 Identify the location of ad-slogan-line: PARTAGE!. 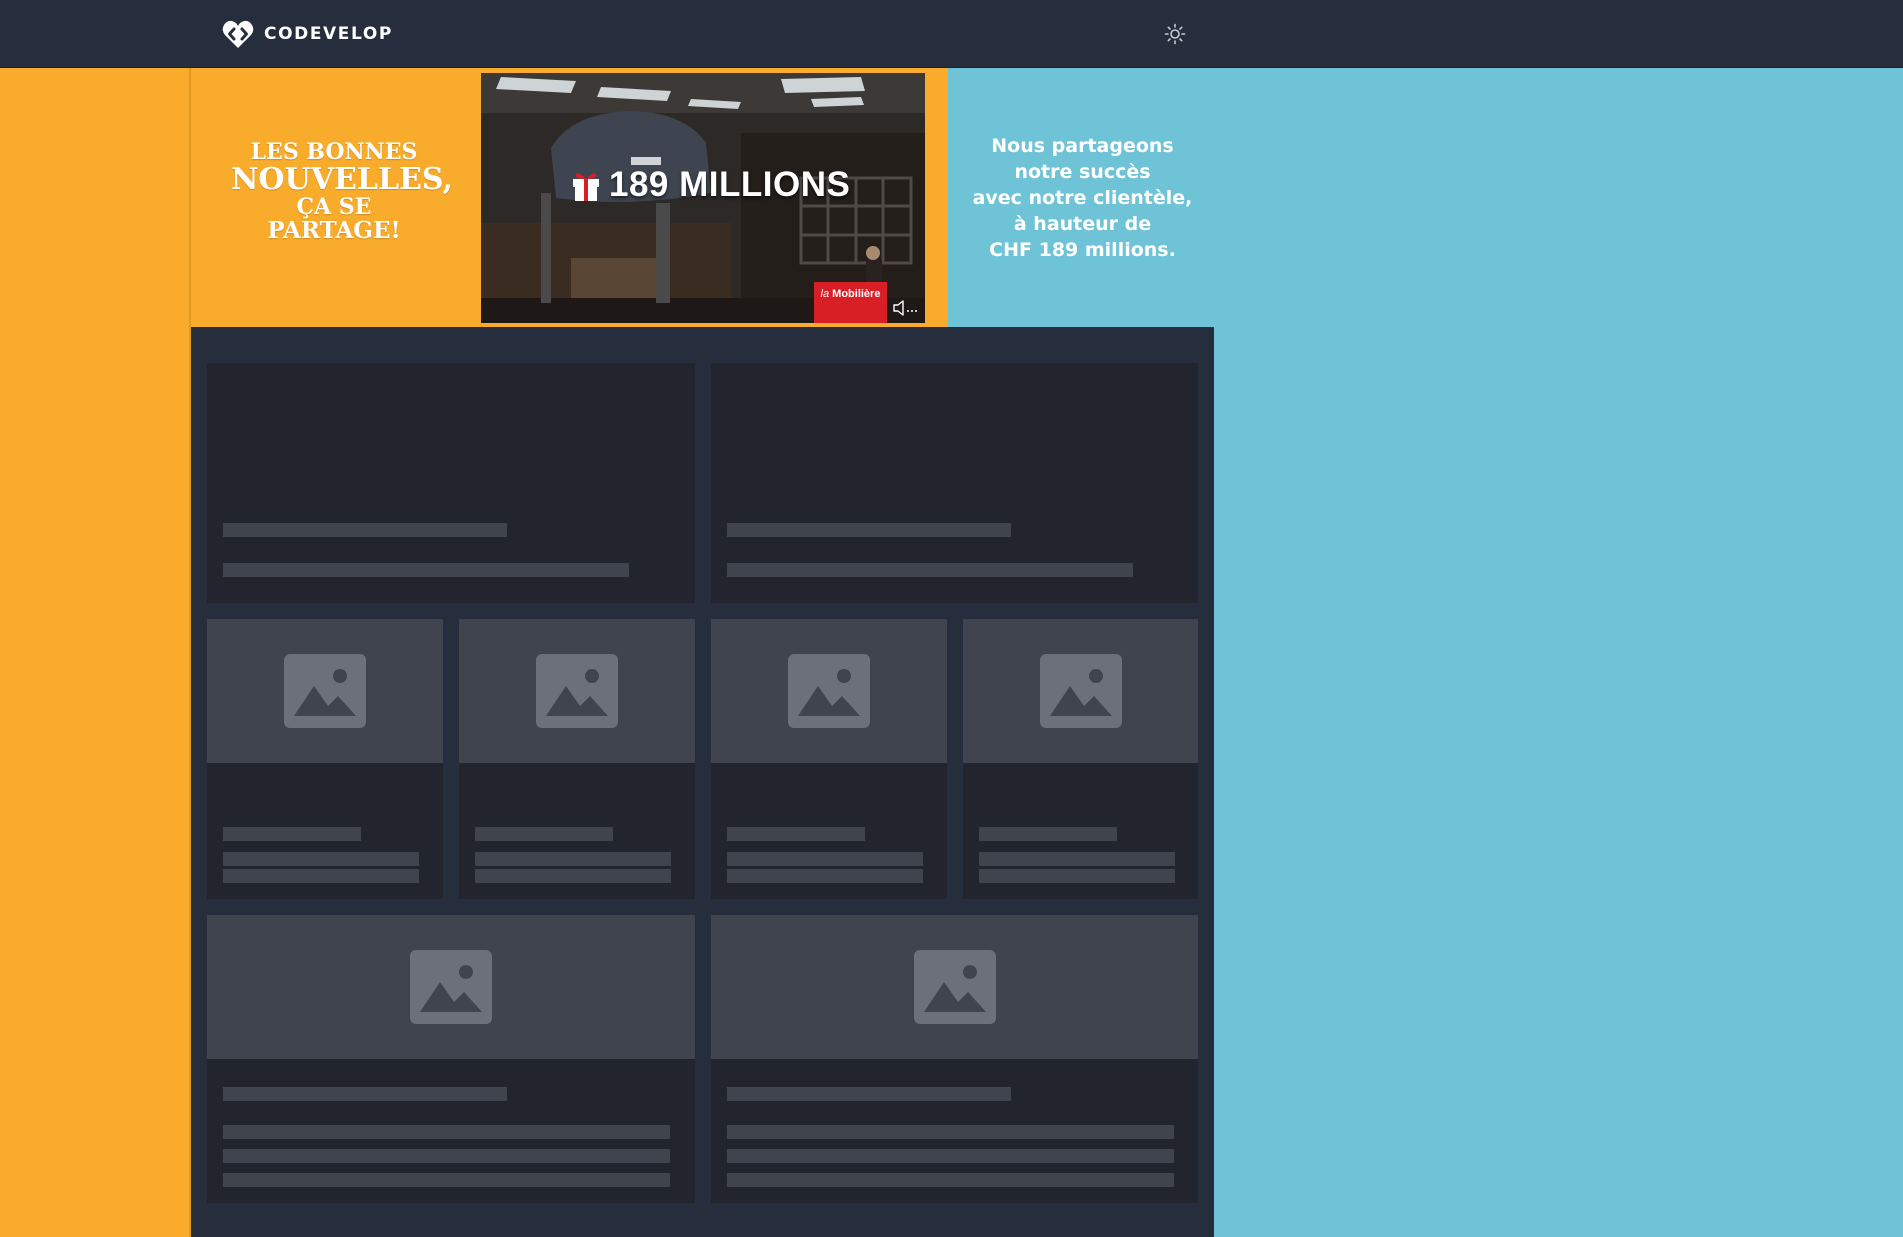
(334, 230).